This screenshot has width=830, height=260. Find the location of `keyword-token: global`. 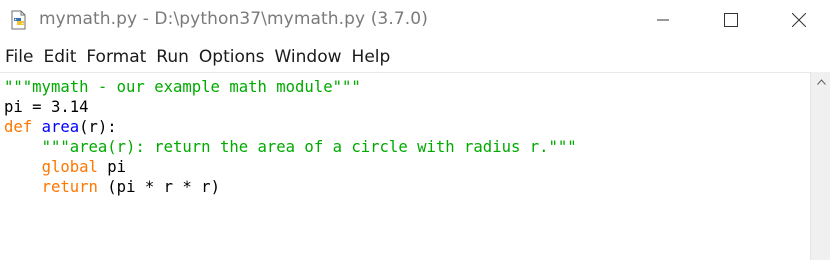

keyword-token: global is located at coordinates (69, 167).